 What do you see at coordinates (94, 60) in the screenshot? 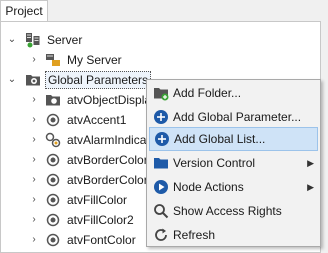
I see `tree-node-label: My Server` at bounding box center [94, 60].